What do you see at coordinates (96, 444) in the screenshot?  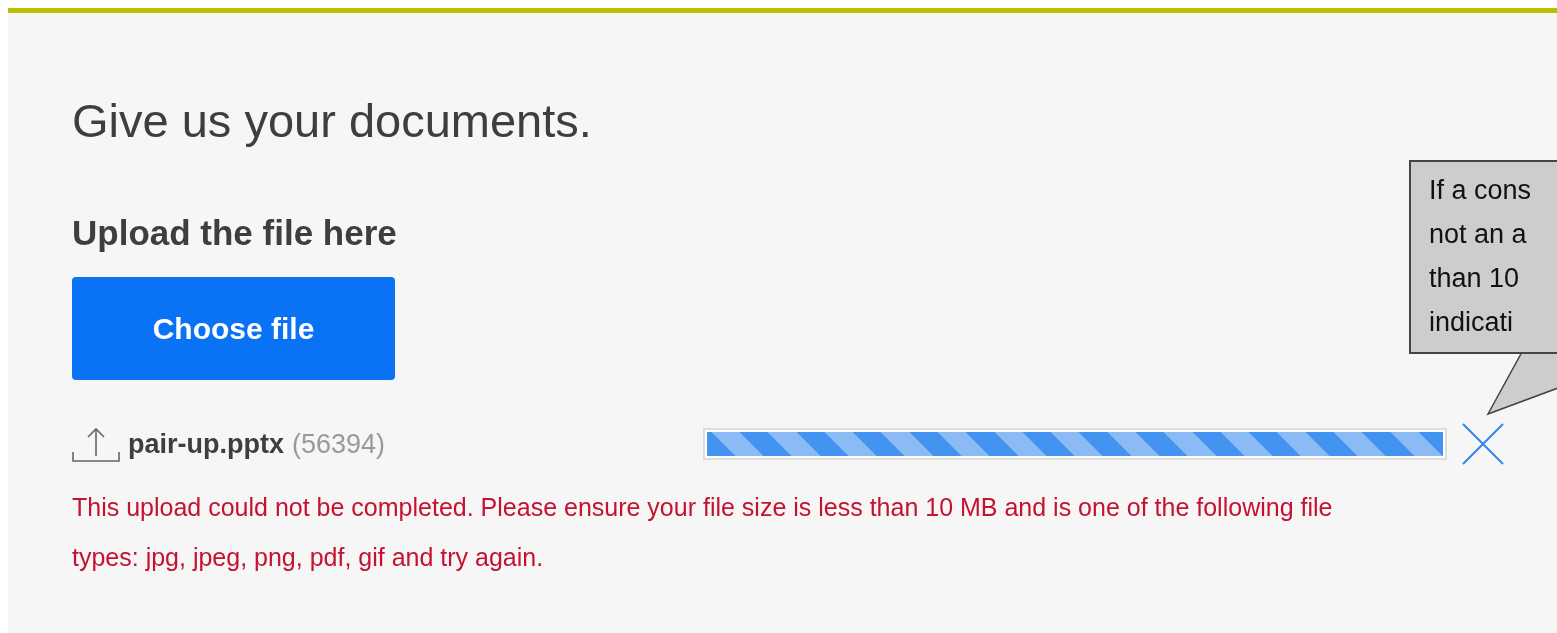 I see `upload-icon` at bounding box center [96, 444].